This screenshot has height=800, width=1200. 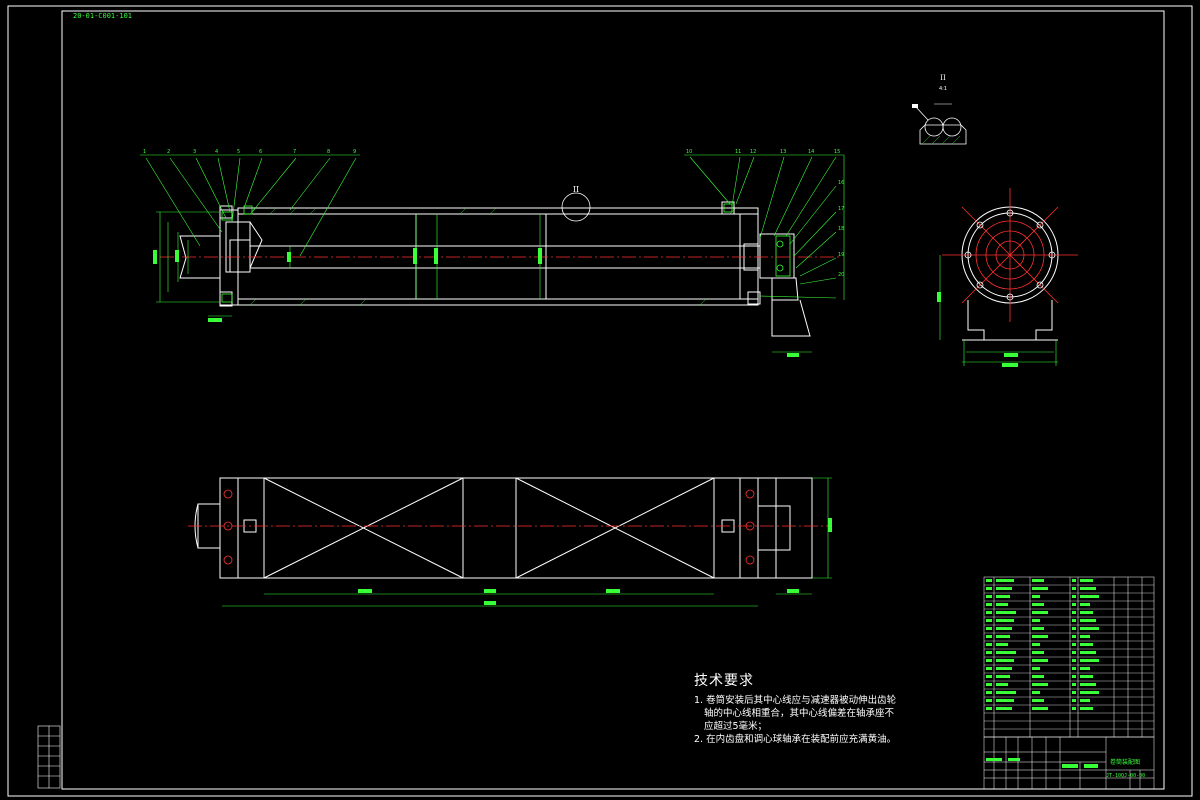 I want to click on svg-text: 15, so click(x=837, y=152).